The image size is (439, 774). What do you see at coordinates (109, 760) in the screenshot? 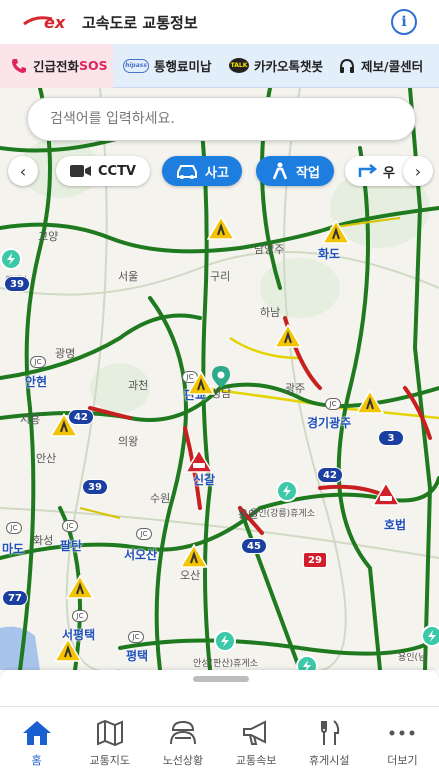
I see `nav-label: 교통지도` at bounding box center [109, 760].